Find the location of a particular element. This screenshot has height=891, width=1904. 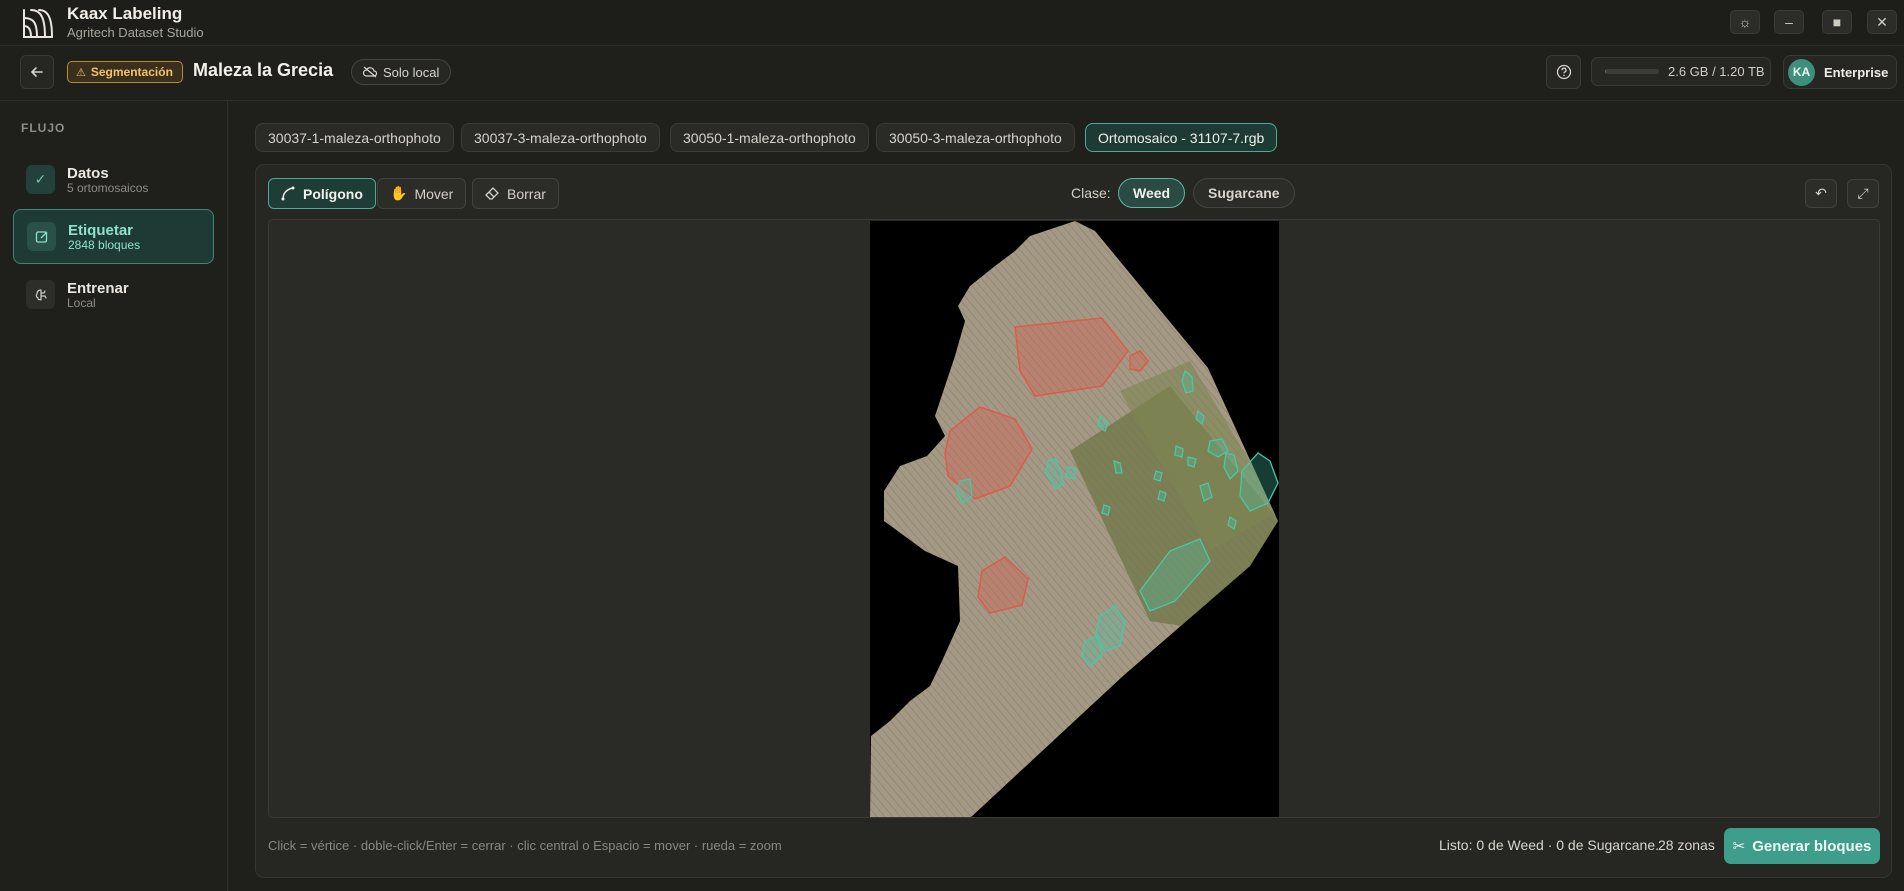

class-sugarcane-button: Sugarcane is located at coordinates (1244, 193).